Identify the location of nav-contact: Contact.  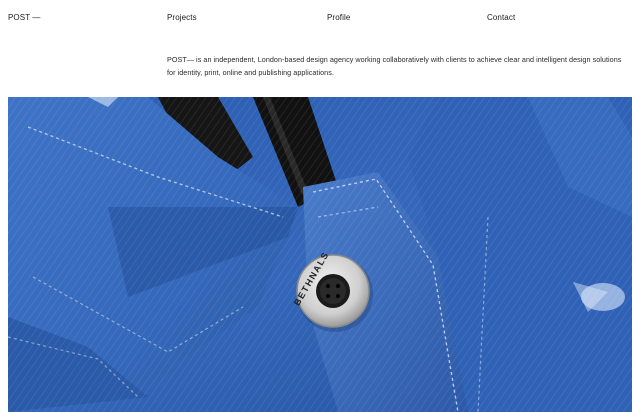
(501, 18).